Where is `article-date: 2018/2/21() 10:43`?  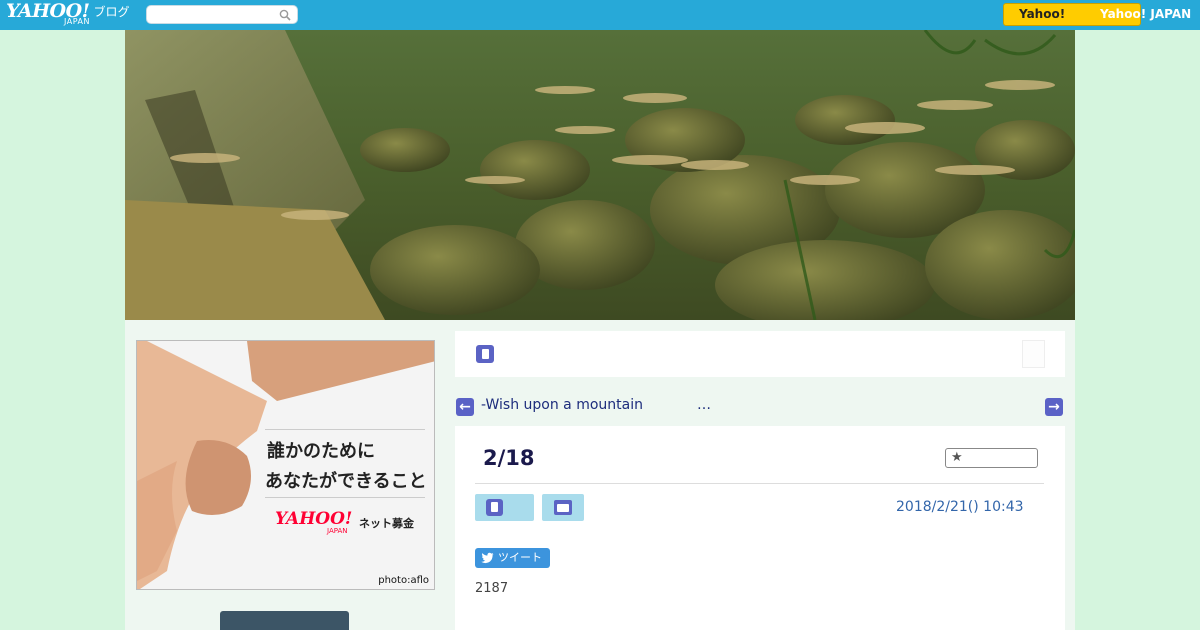 article-date: 2018/2/21() 10:43 is located at coordinates (960, 507).